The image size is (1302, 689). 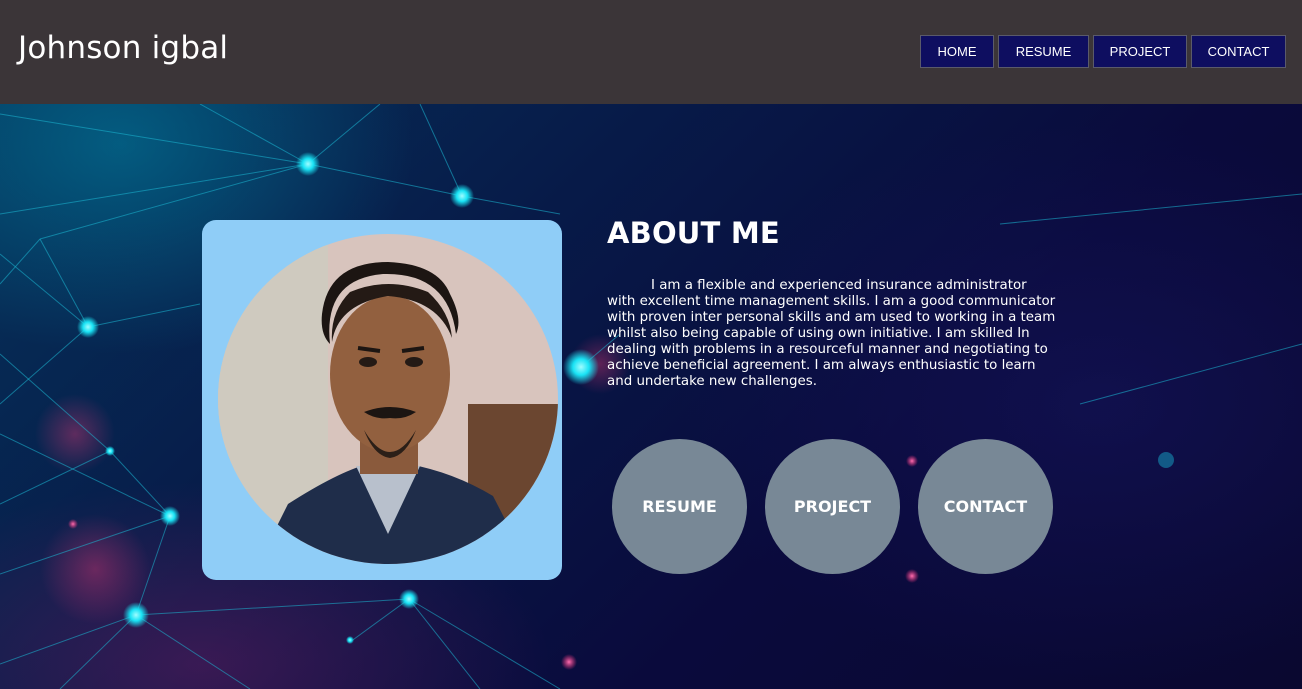 I want to click on profile-photo, so click(x=388, y=399).